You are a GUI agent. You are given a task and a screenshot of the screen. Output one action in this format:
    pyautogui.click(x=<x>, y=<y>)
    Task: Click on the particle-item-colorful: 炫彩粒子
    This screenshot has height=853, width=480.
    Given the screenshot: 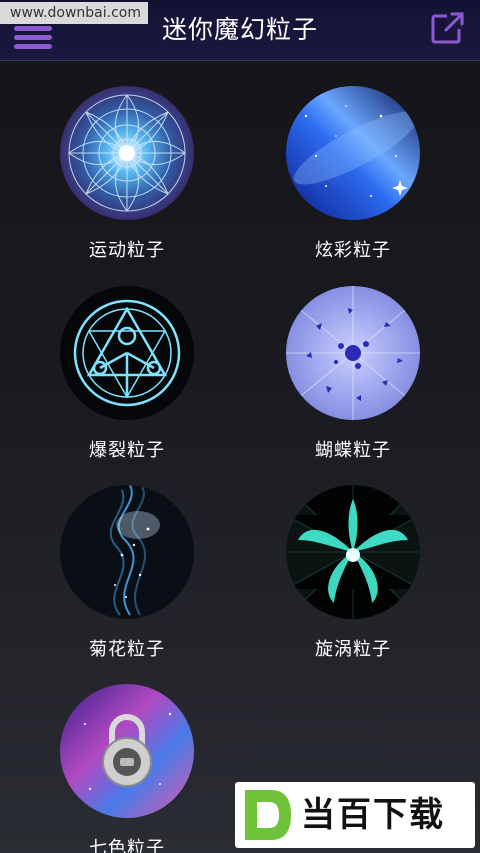 What is the action you would take?
    pyautogui.click(x=353, y=181)
    